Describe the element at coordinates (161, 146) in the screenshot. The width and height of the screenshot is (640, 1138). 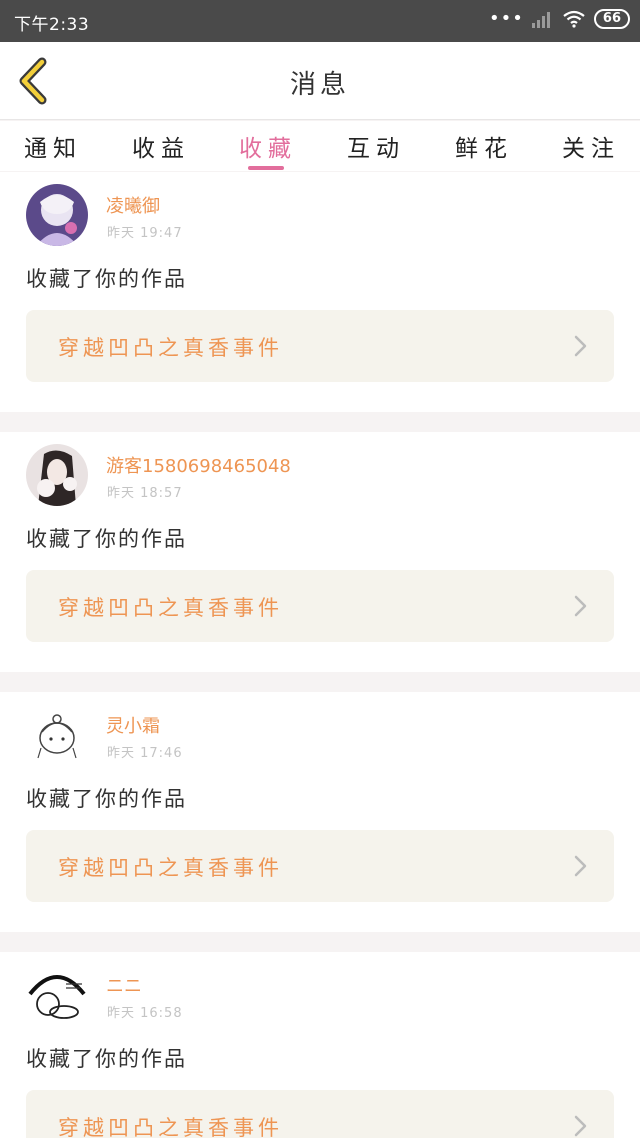
I see `tab-earnings: 收益` at that location.